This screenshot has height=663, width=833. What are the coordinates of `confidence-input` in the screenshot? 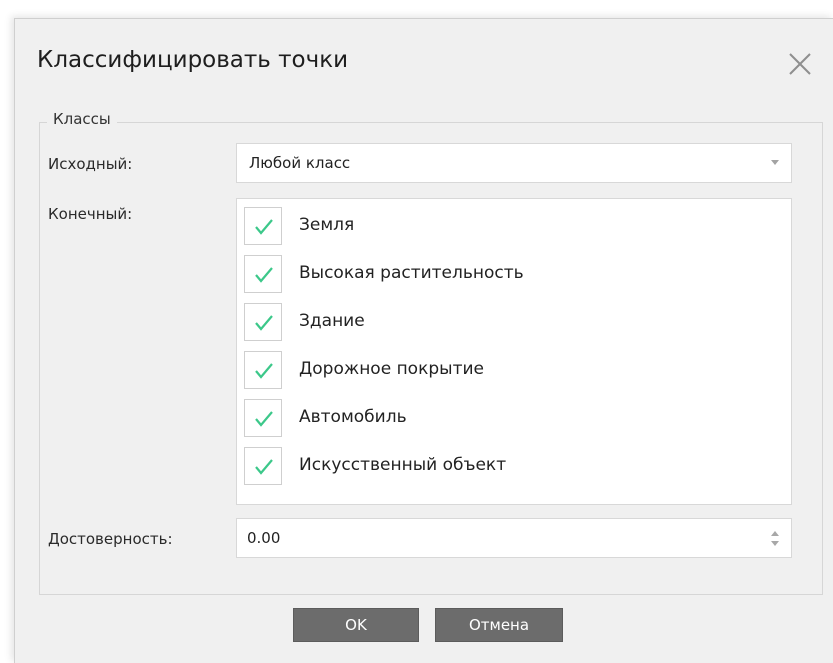 It's located at (487, 538).